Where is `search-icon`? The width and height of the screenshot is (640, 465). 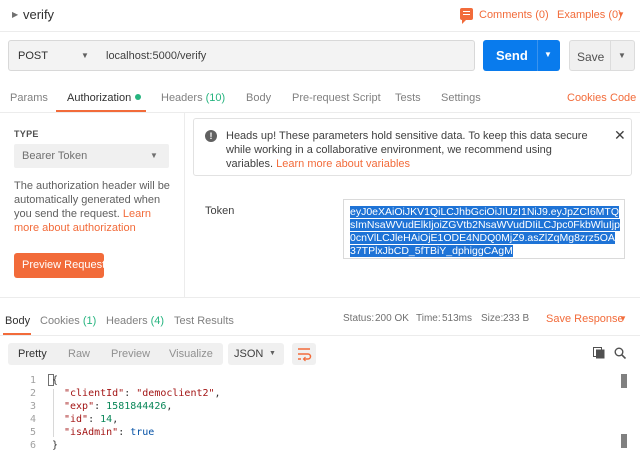 search-icon is located at coordinates (620, 353).